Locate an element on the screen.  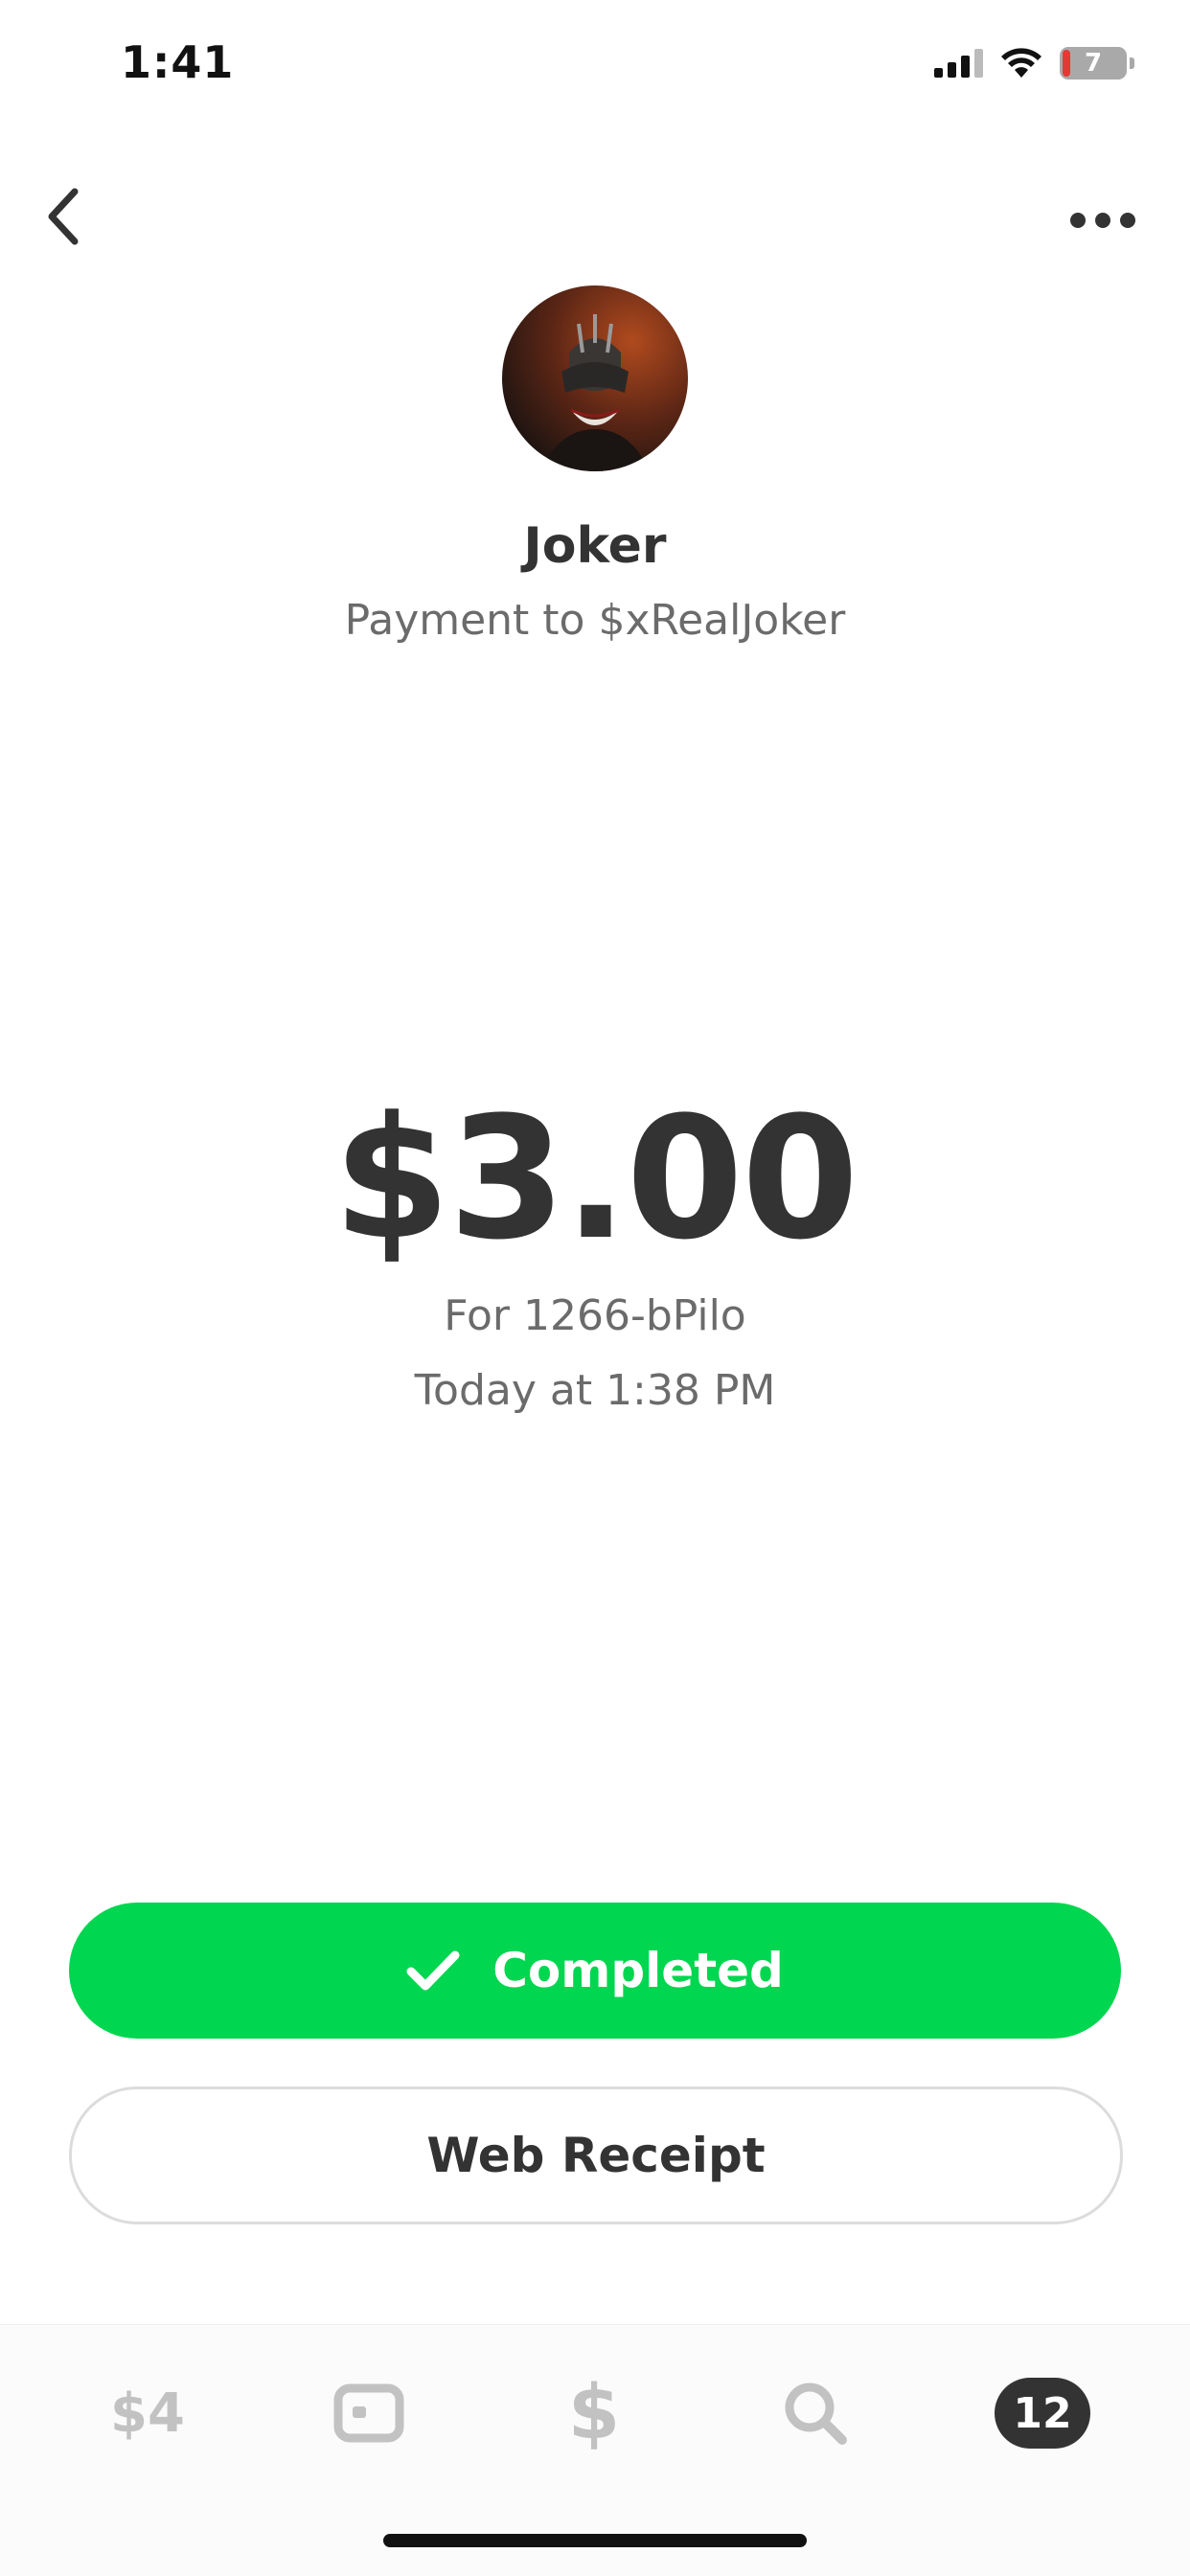
activity-badge: 12 is located at coordinates (1042, 2414).